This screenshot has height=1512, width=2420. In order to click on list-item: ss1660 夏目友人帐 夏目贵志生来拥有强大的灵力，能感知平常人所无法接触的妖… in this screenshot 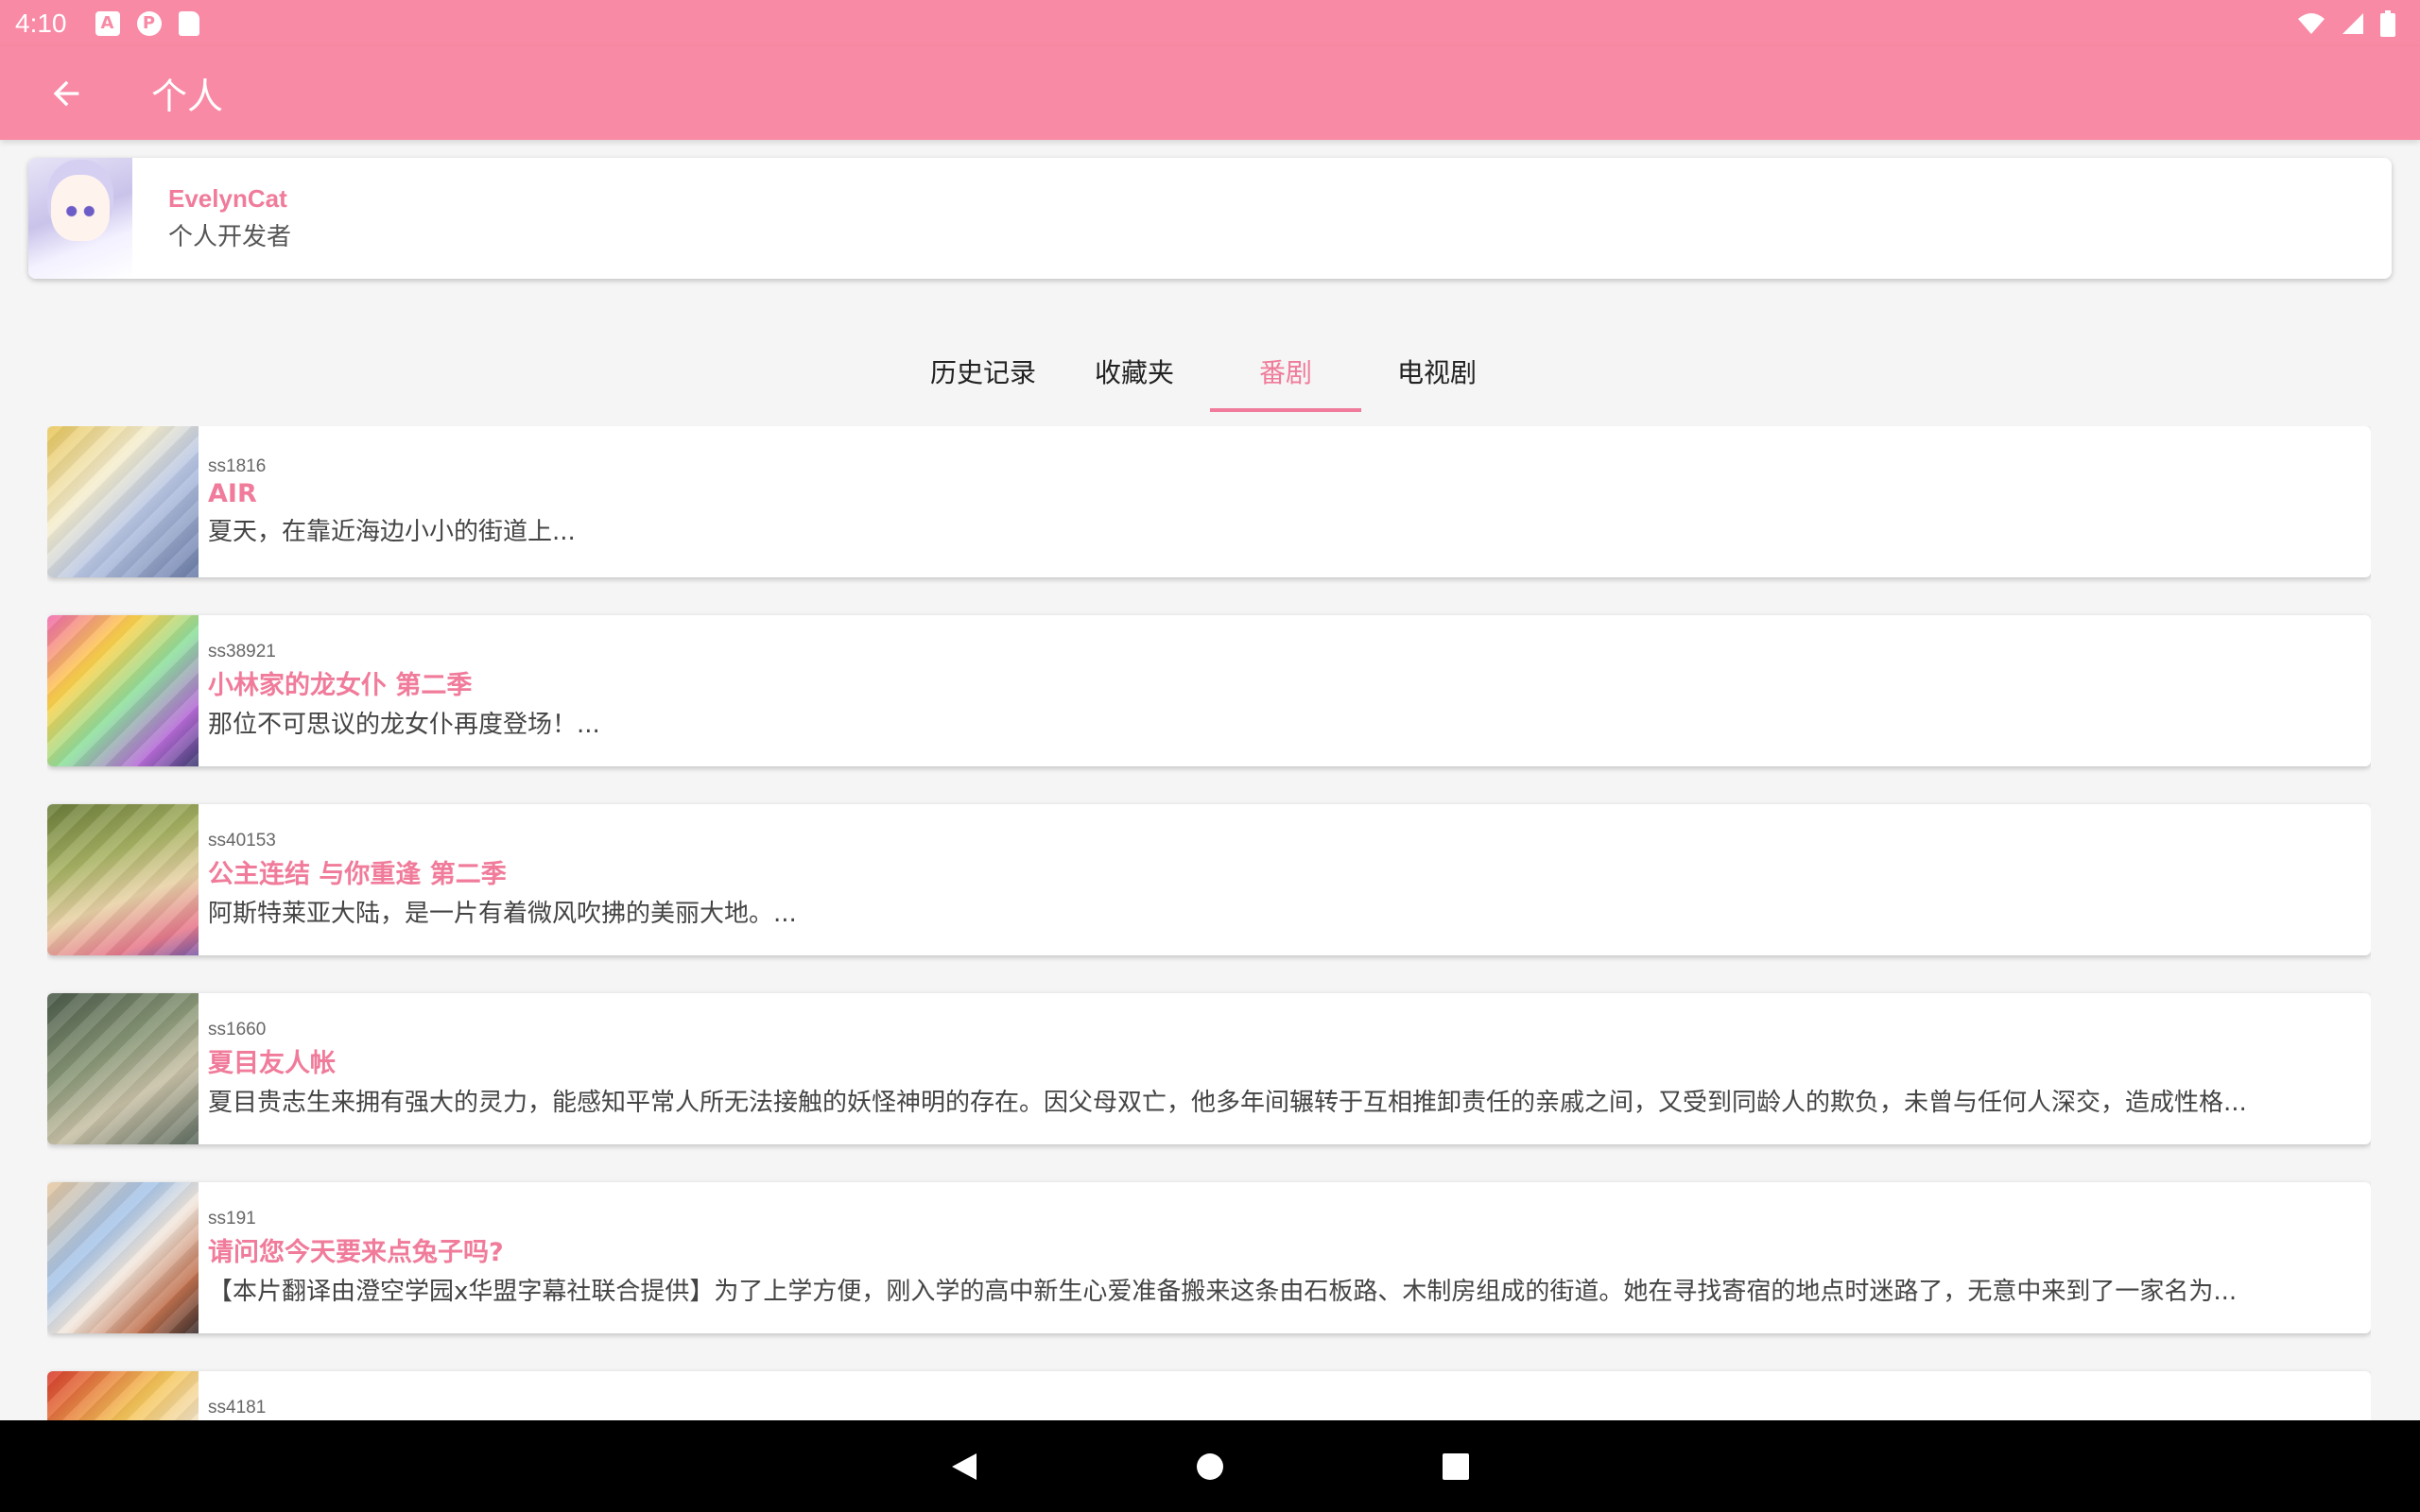, I will do `click(1209, 1068)`.